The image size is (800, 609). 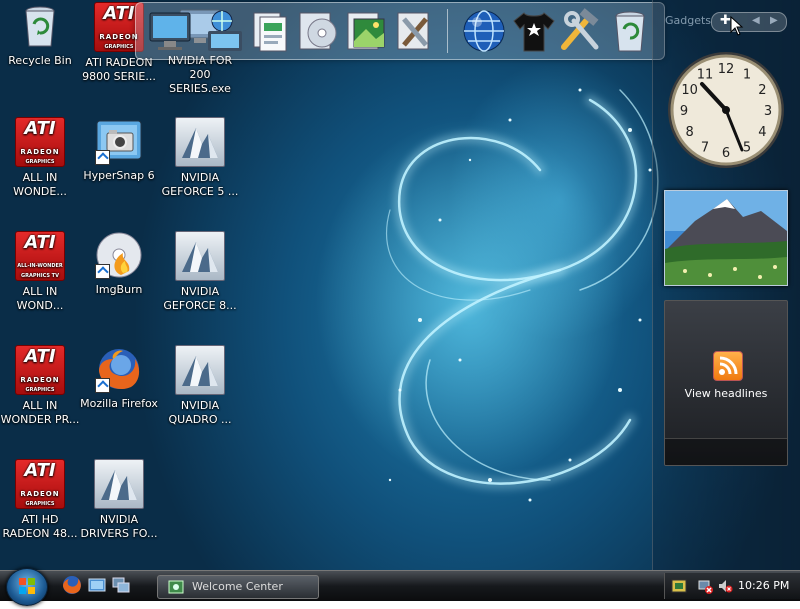 I want to click on next-gadget-icon: ▶, so click(x=774, y=20).